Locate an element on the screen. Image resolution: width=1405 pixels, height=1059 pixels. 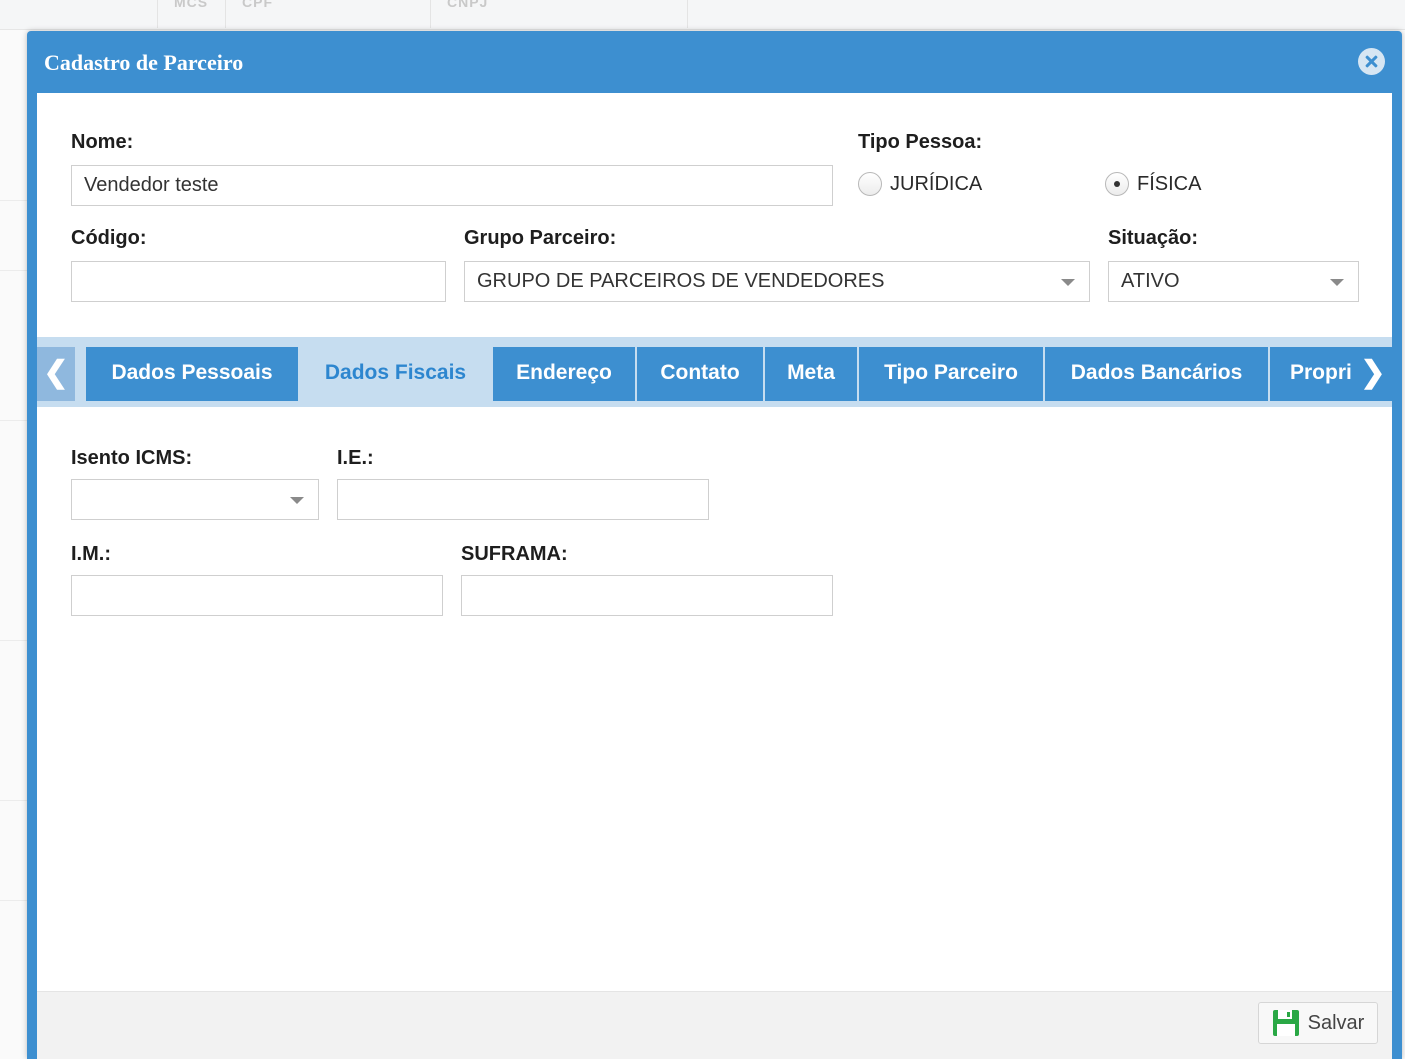
modal-header: Cadastro de Parceiro is located at coordinates (714, 62).